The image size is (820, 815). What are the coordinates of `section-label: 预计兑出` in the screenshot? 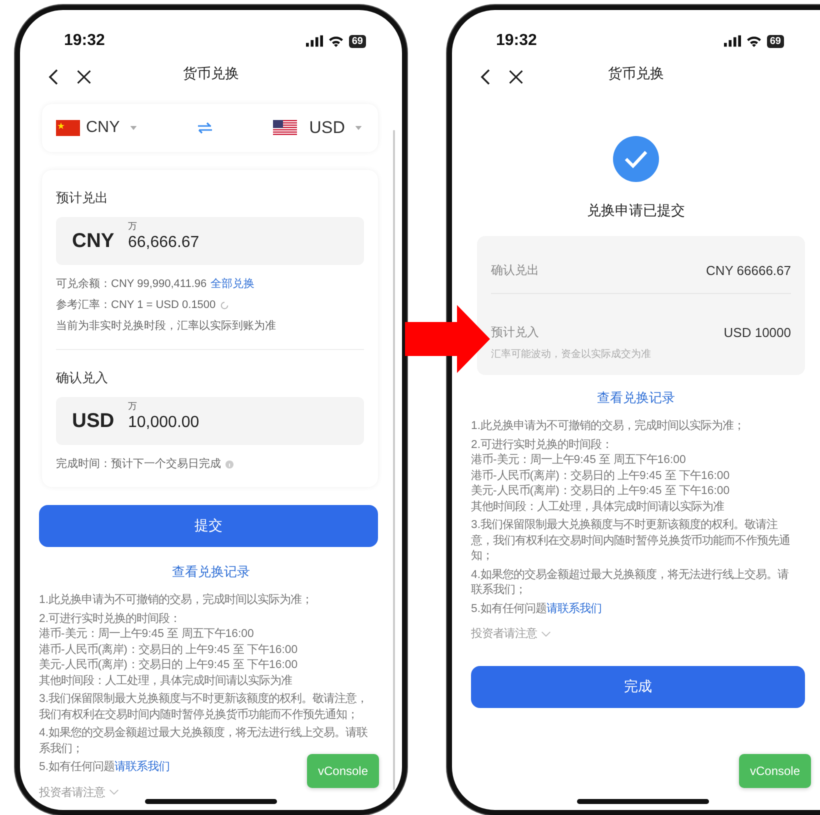 It's located at (82, 198).